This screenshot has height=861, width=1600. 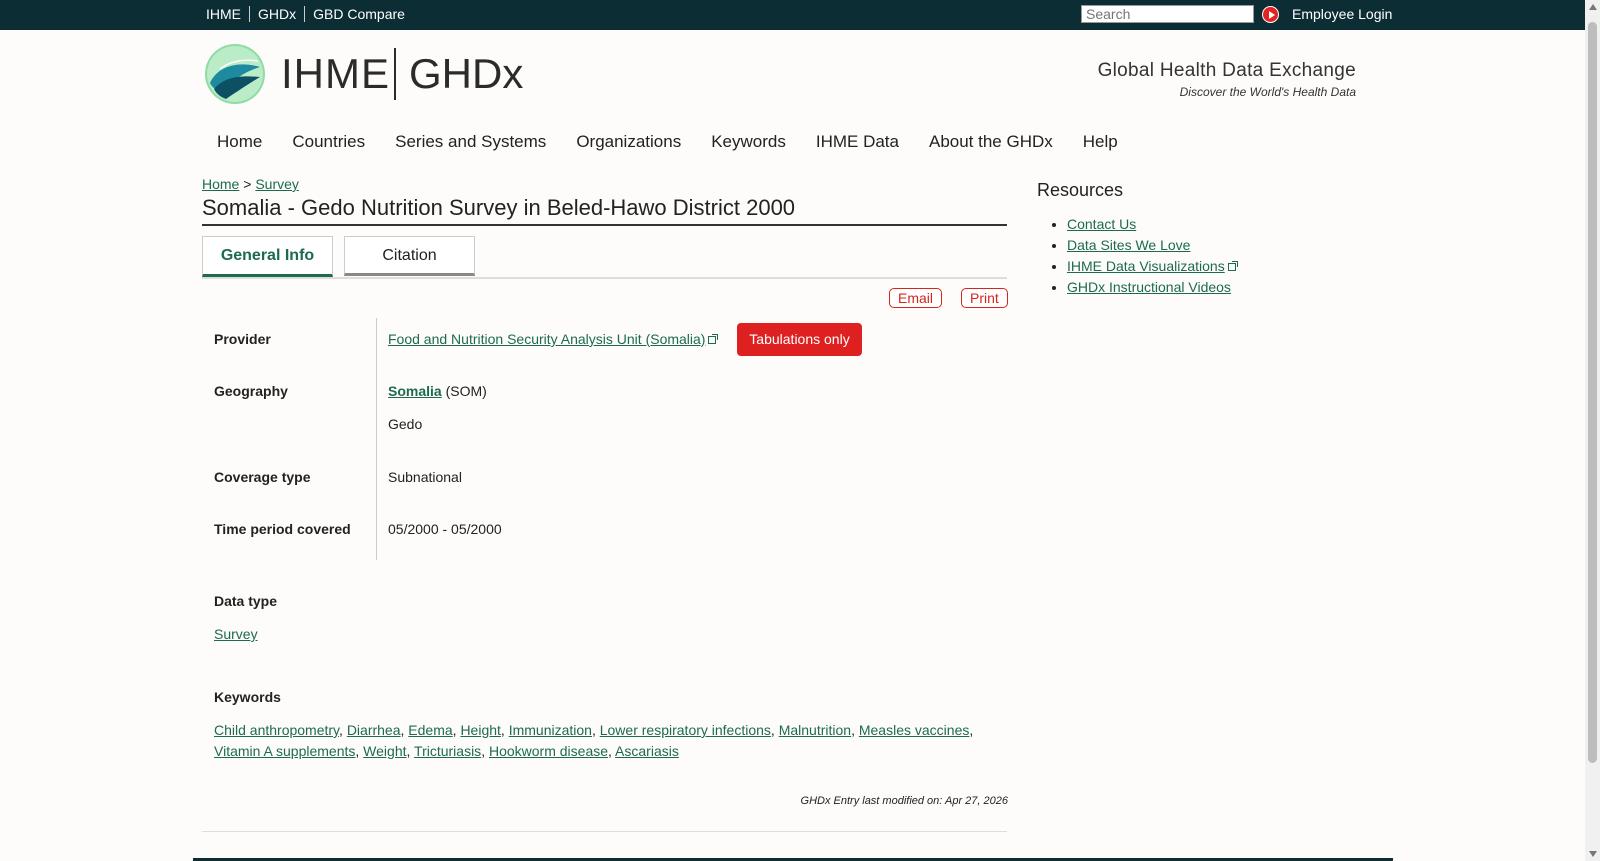 What do you see at coordinates (550, 730) in the screenshot?
I see `keyword-link: Immunization` at bounding box center [550, 730].